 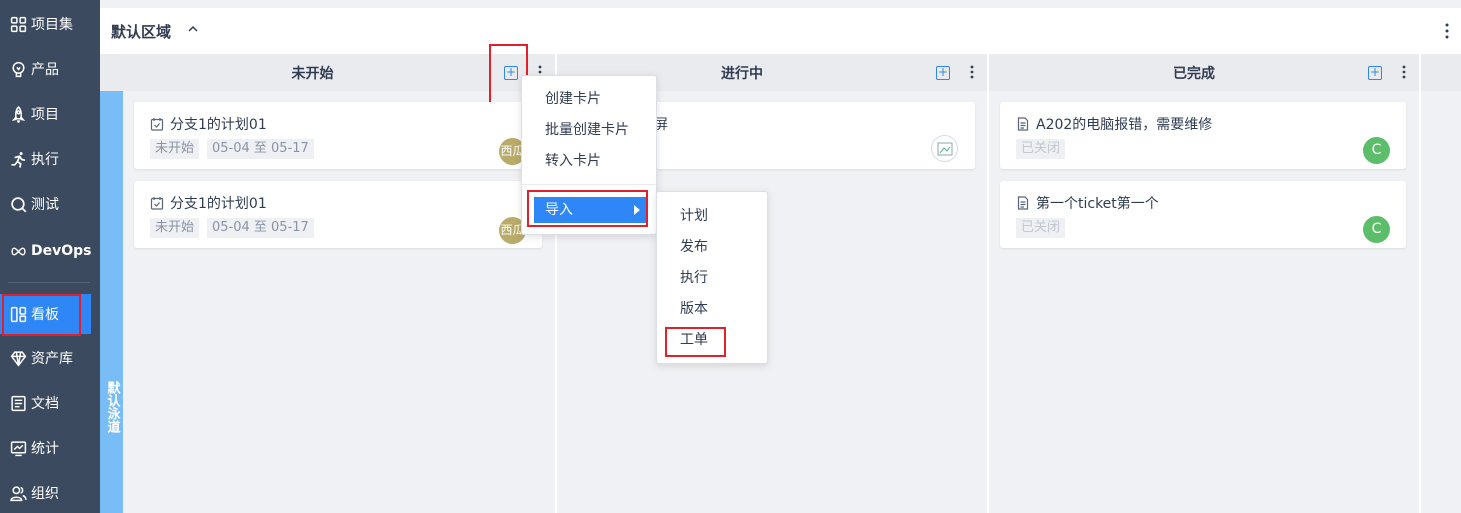 What do you see at coordinates (18, 114) in the screenshot?
I see `rocket-icon` at bounding box center [18, 114].